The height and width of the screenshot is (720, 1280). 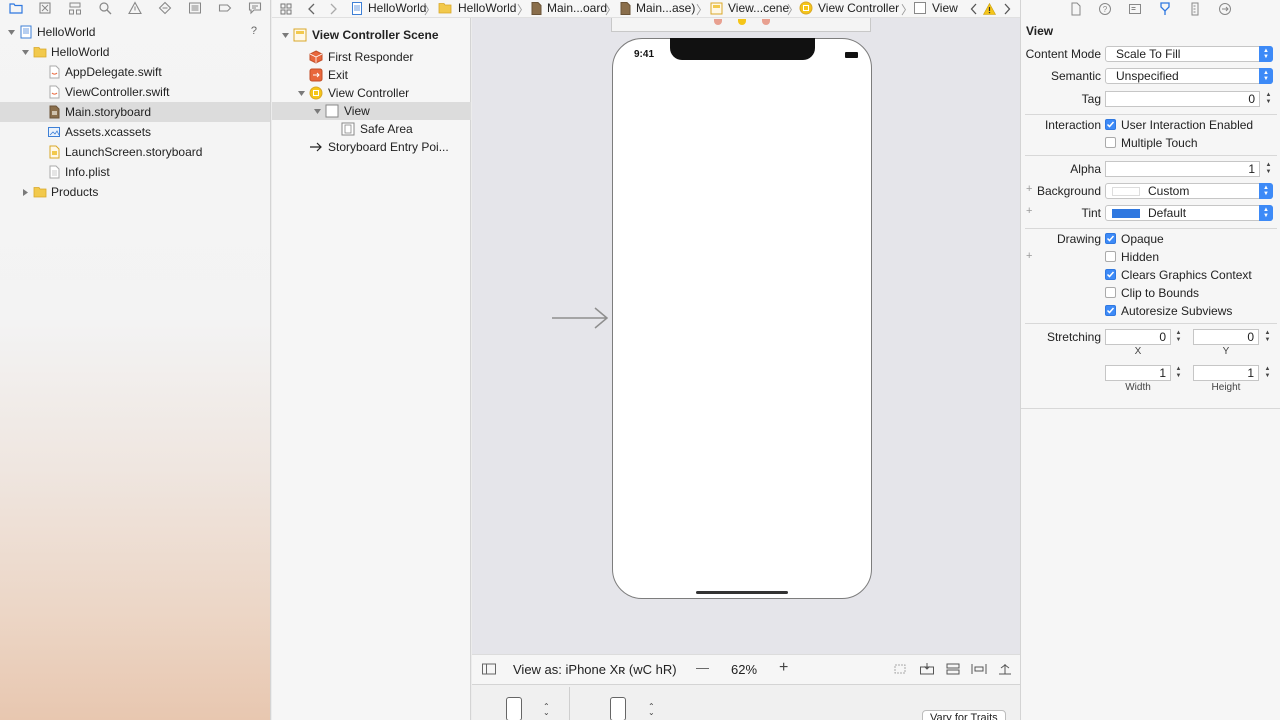 I want to click on first-responder-dock-icon, so click(x=718, y=22).